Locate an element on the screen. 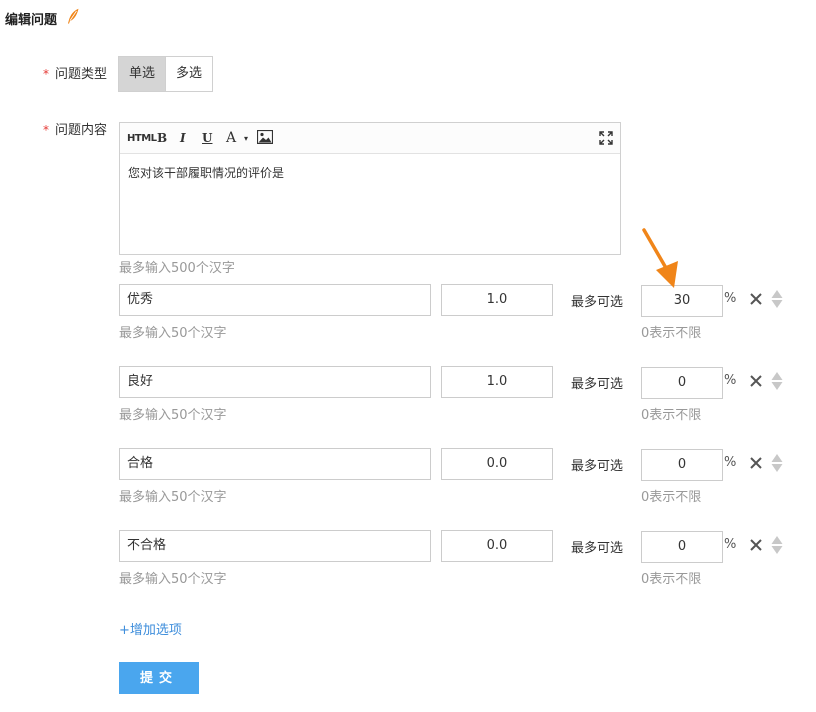 The width and height of the screenshot is (816, 712). multiple-choice-button: 多选 is located at coordinates (189, 74).